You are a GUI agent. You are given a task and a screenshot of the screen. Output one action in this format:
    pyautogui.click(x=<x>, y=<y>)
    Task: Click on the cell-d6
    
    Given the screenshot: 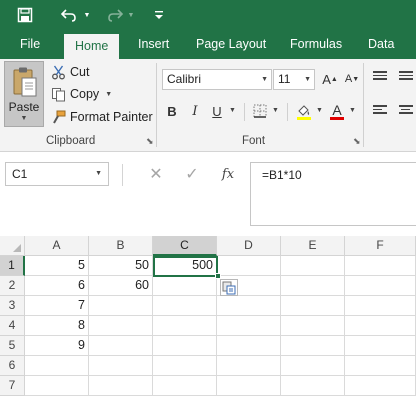 What is the action you would take?
    pyautogui.click(x=249, y=366)
    